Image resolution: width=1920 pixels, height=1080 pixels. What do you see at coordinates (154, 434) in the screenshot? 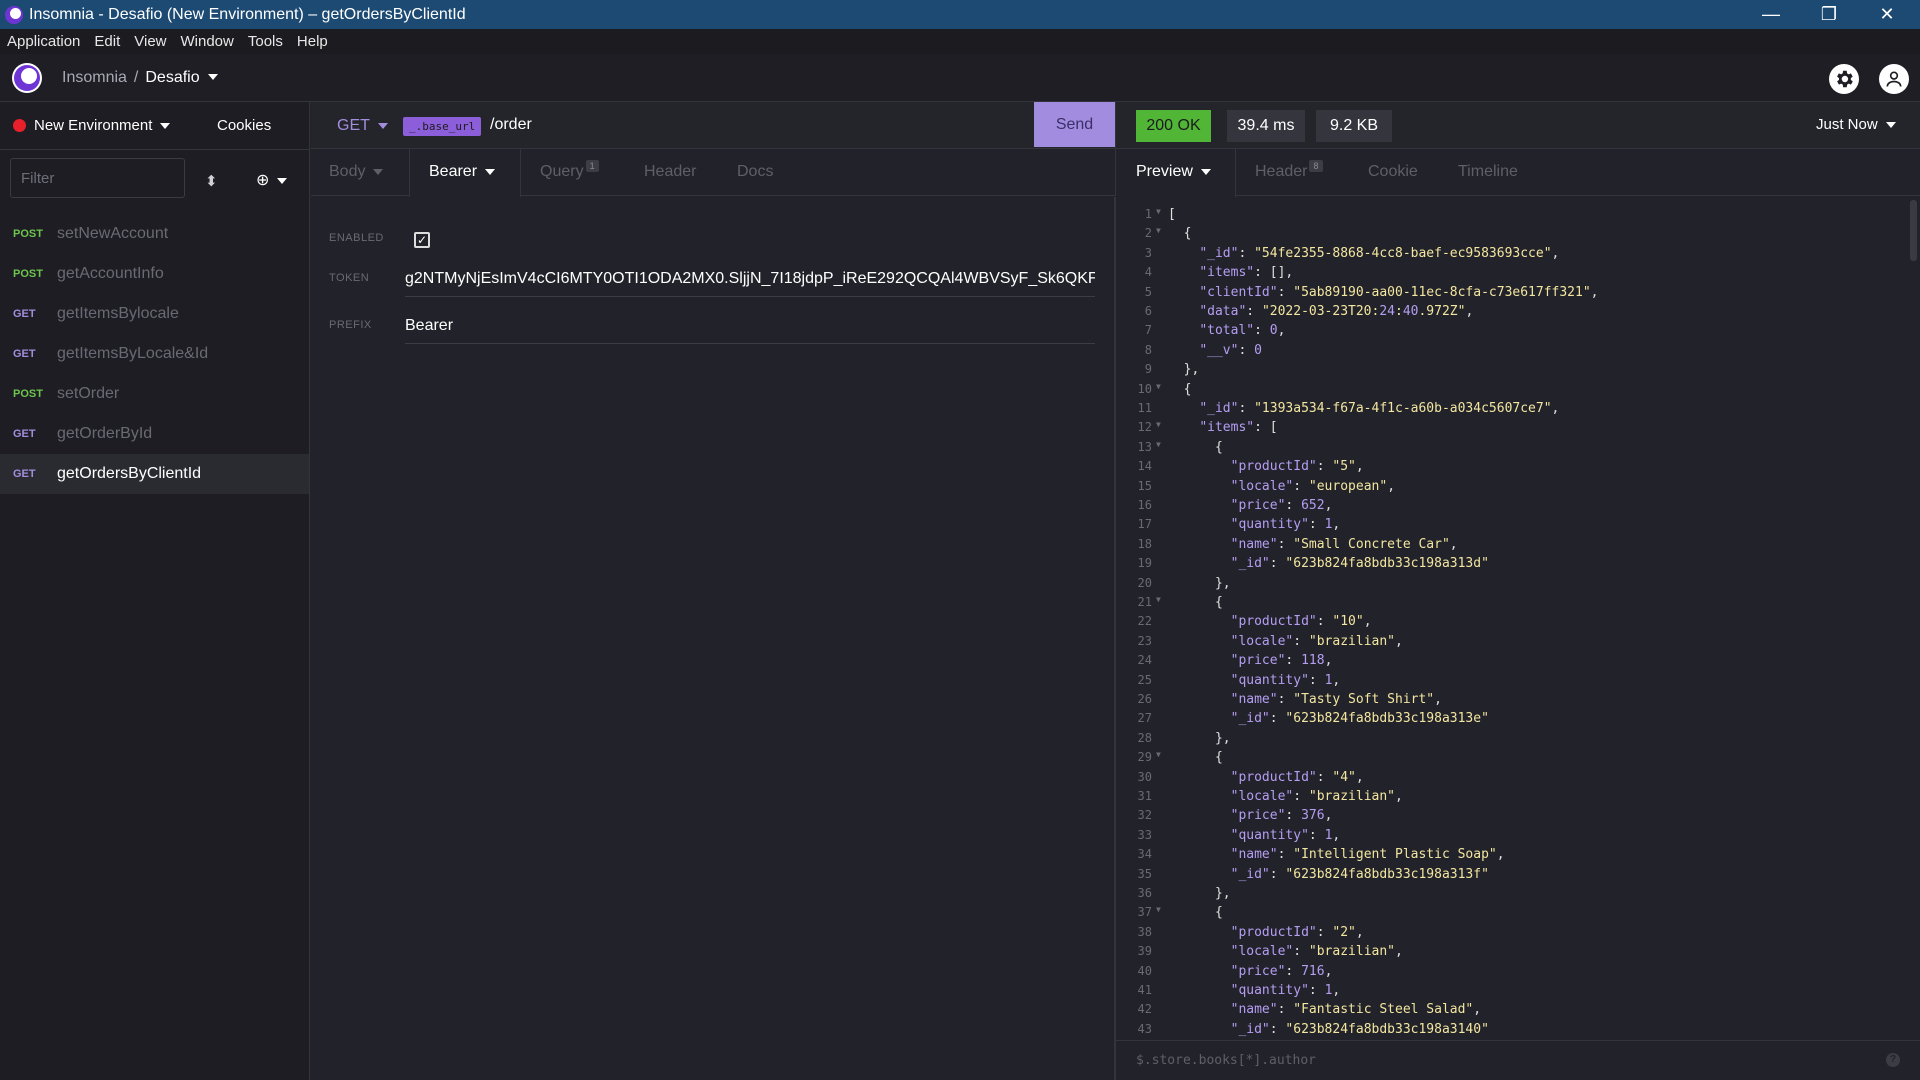
I see `request-item: GET getOrderById` at bounding box center [154, 434].